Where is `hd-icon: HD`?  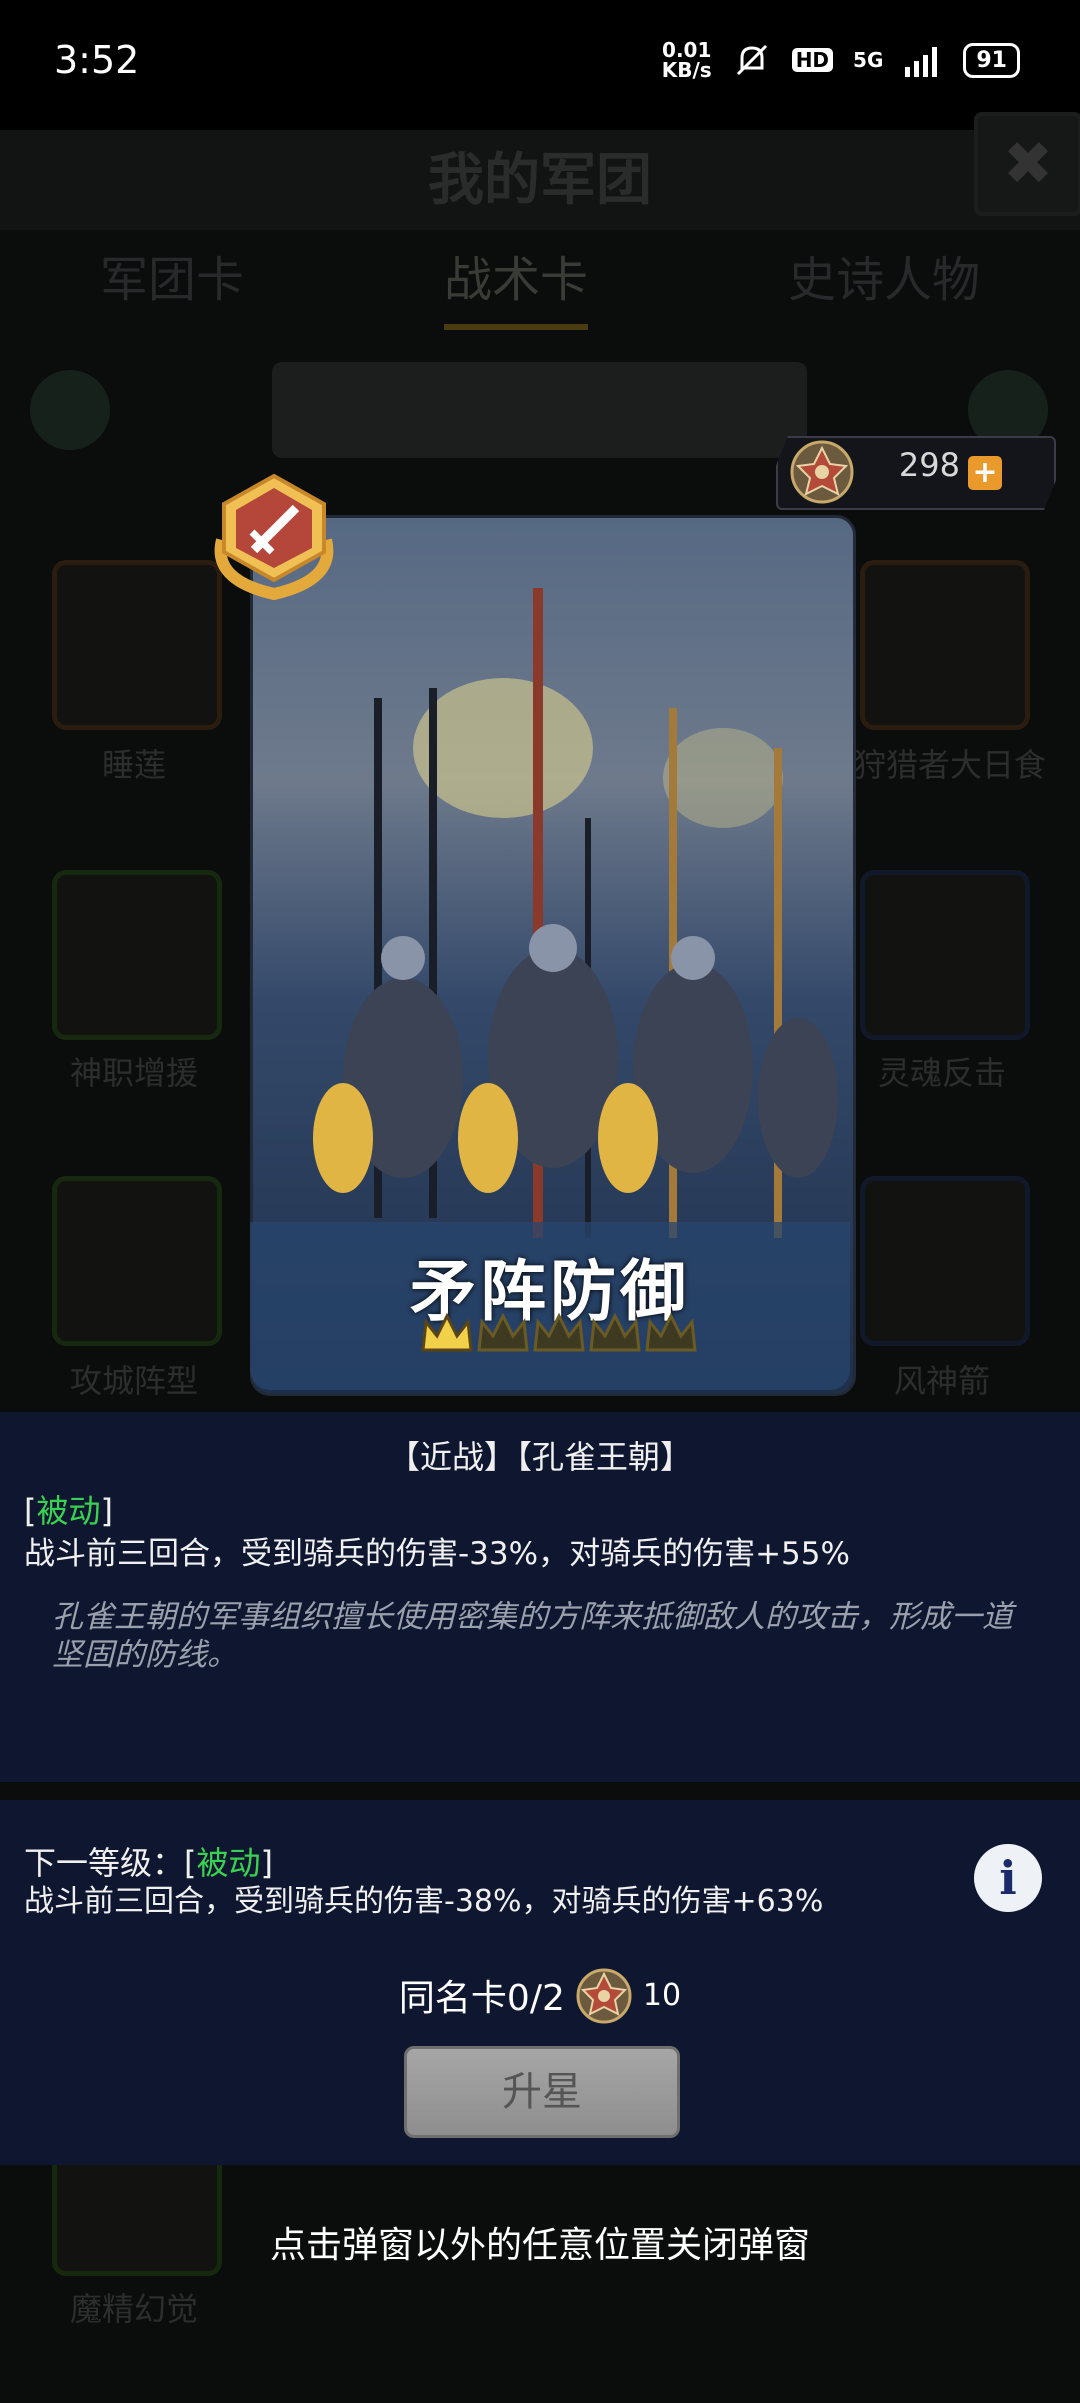
hd-icon: HD is located at coordinates (812, 60).